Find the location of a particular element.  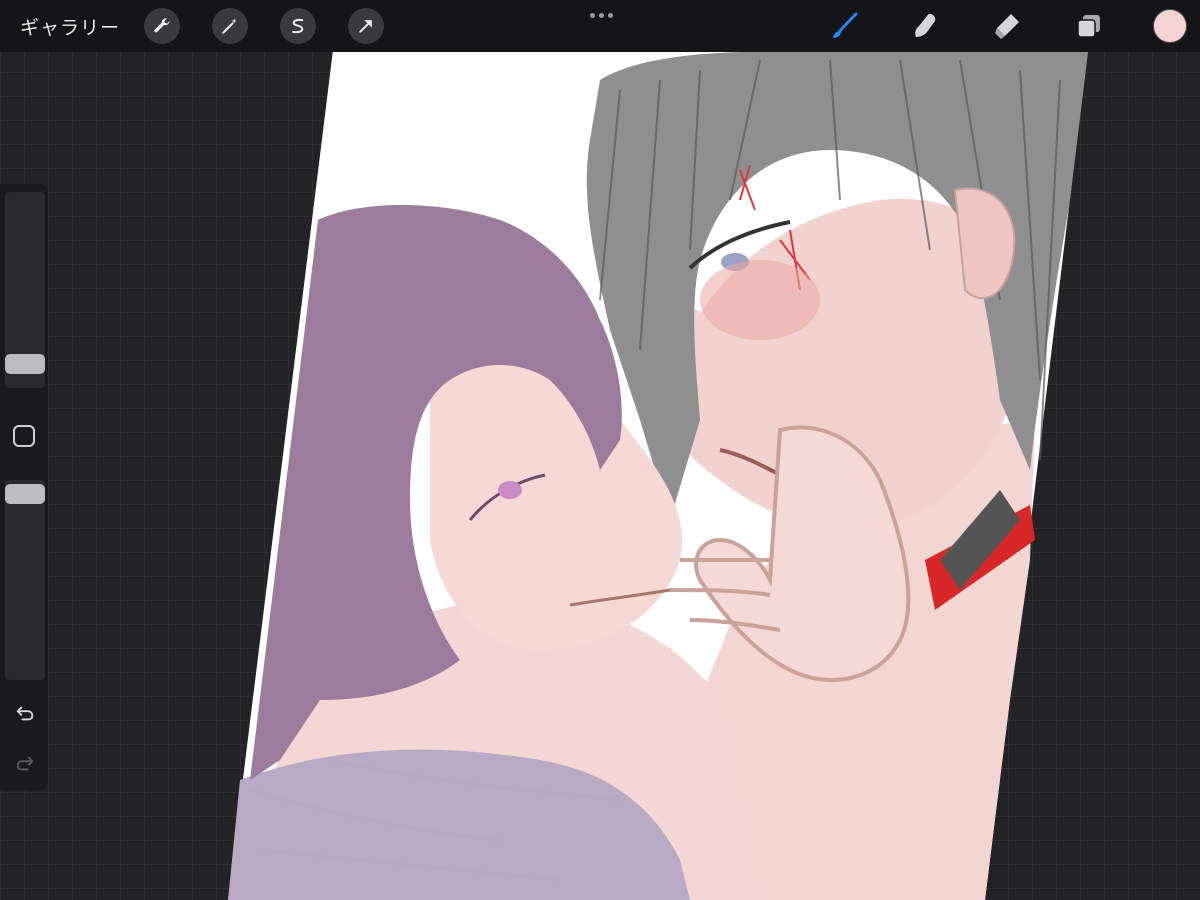

selection-s-icon is located at coordinates (298, 26).